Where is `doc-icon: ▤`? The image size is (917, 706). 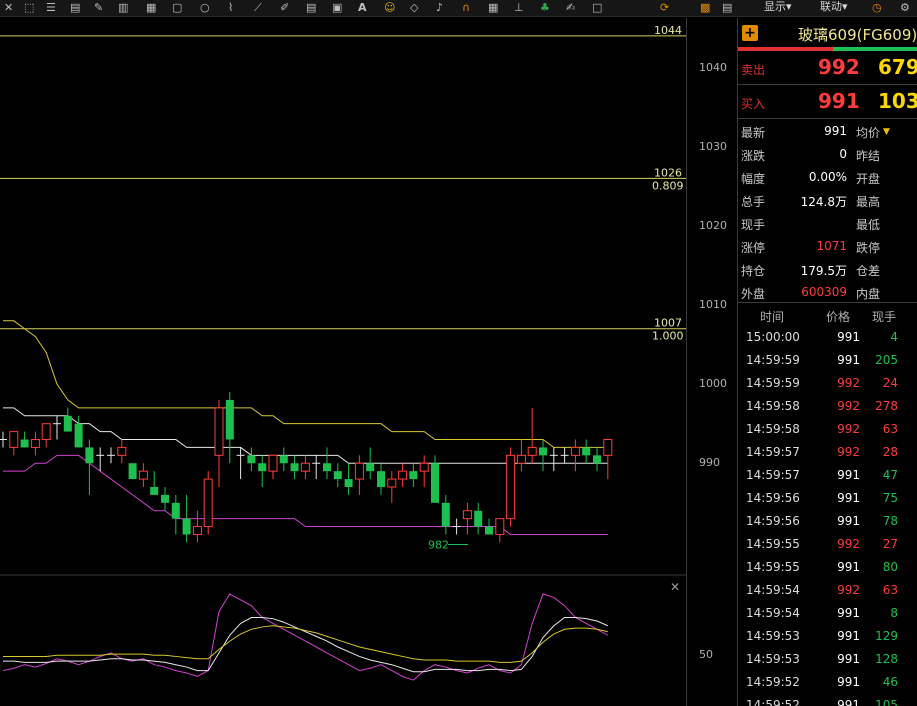 doc-icon: ▤ is located at coordinates (311, 8).